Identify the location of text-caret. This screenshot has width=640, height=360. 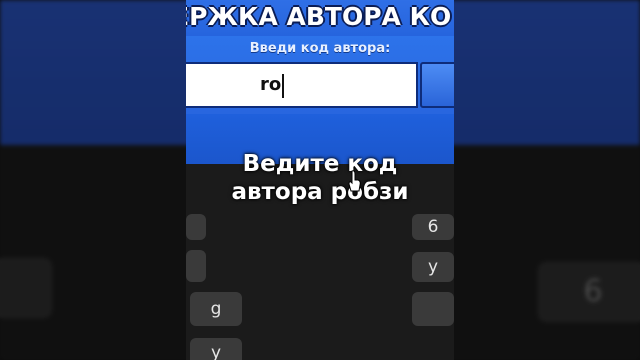
(283, 86).